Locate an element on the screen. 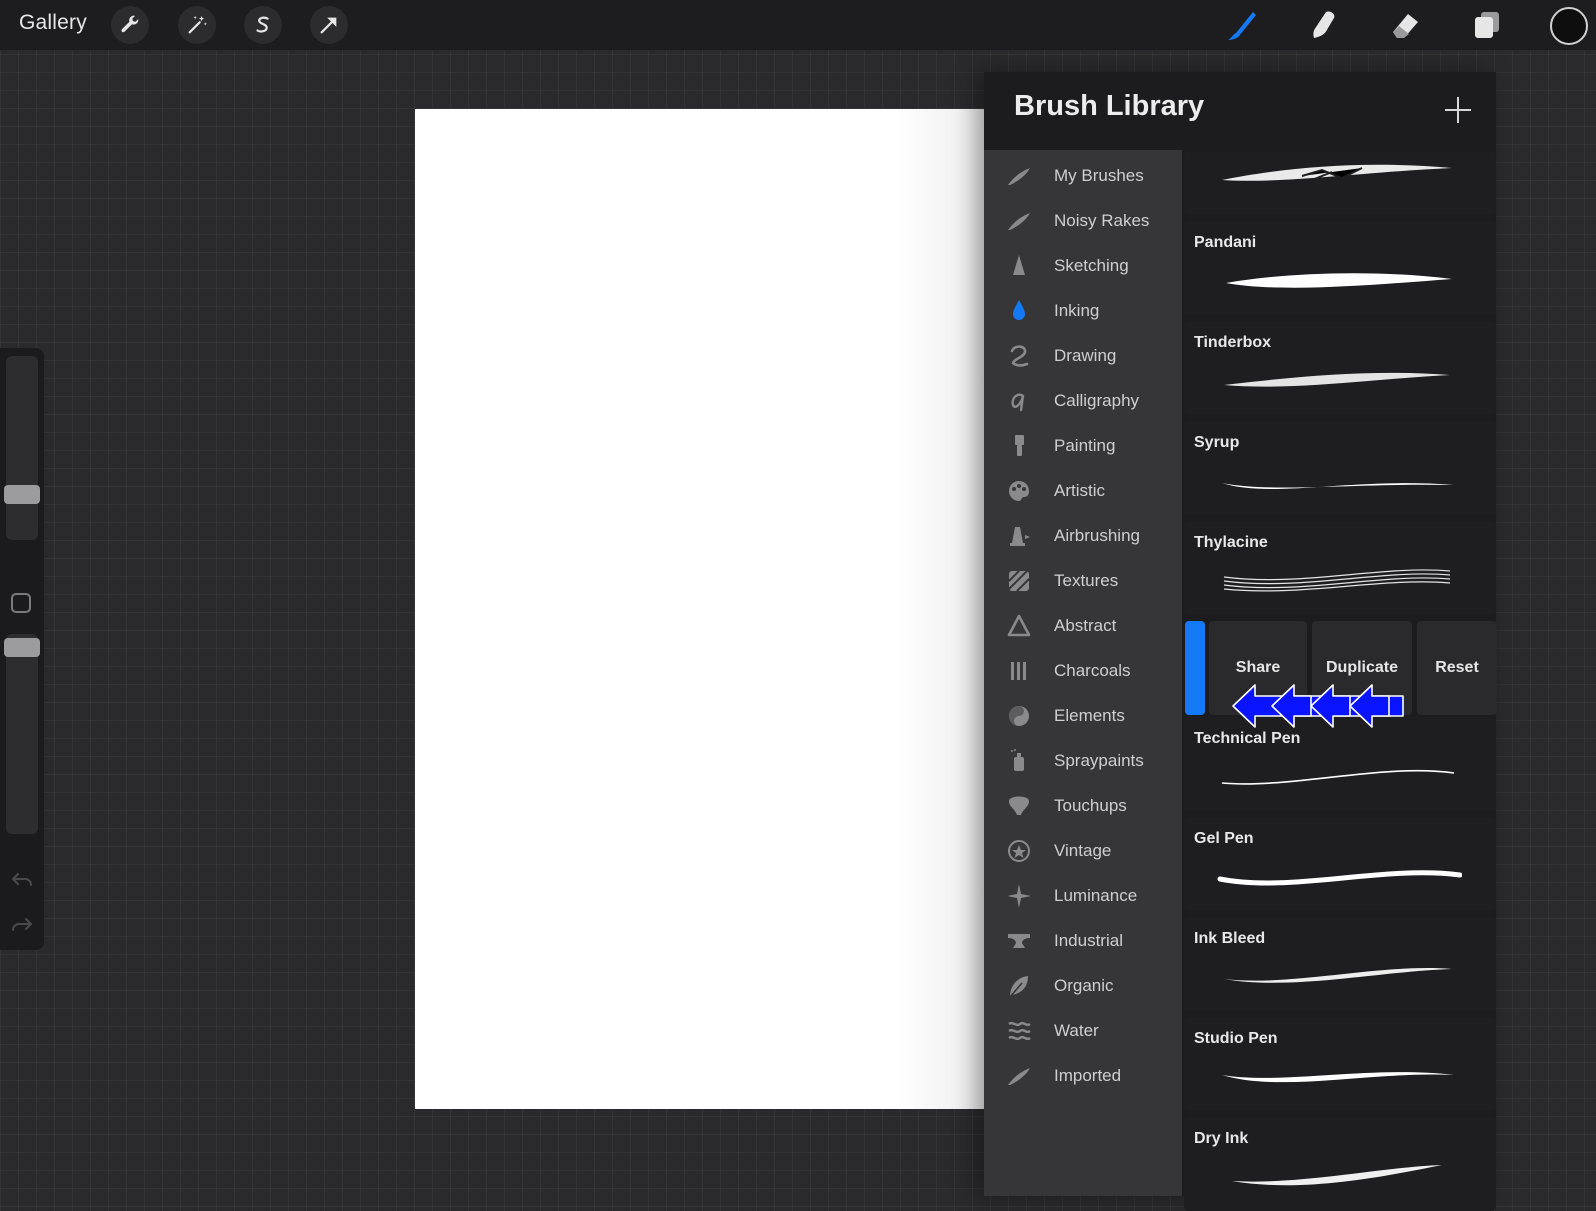  brush-name: Thylacine is located at coordinates (1231, 542).